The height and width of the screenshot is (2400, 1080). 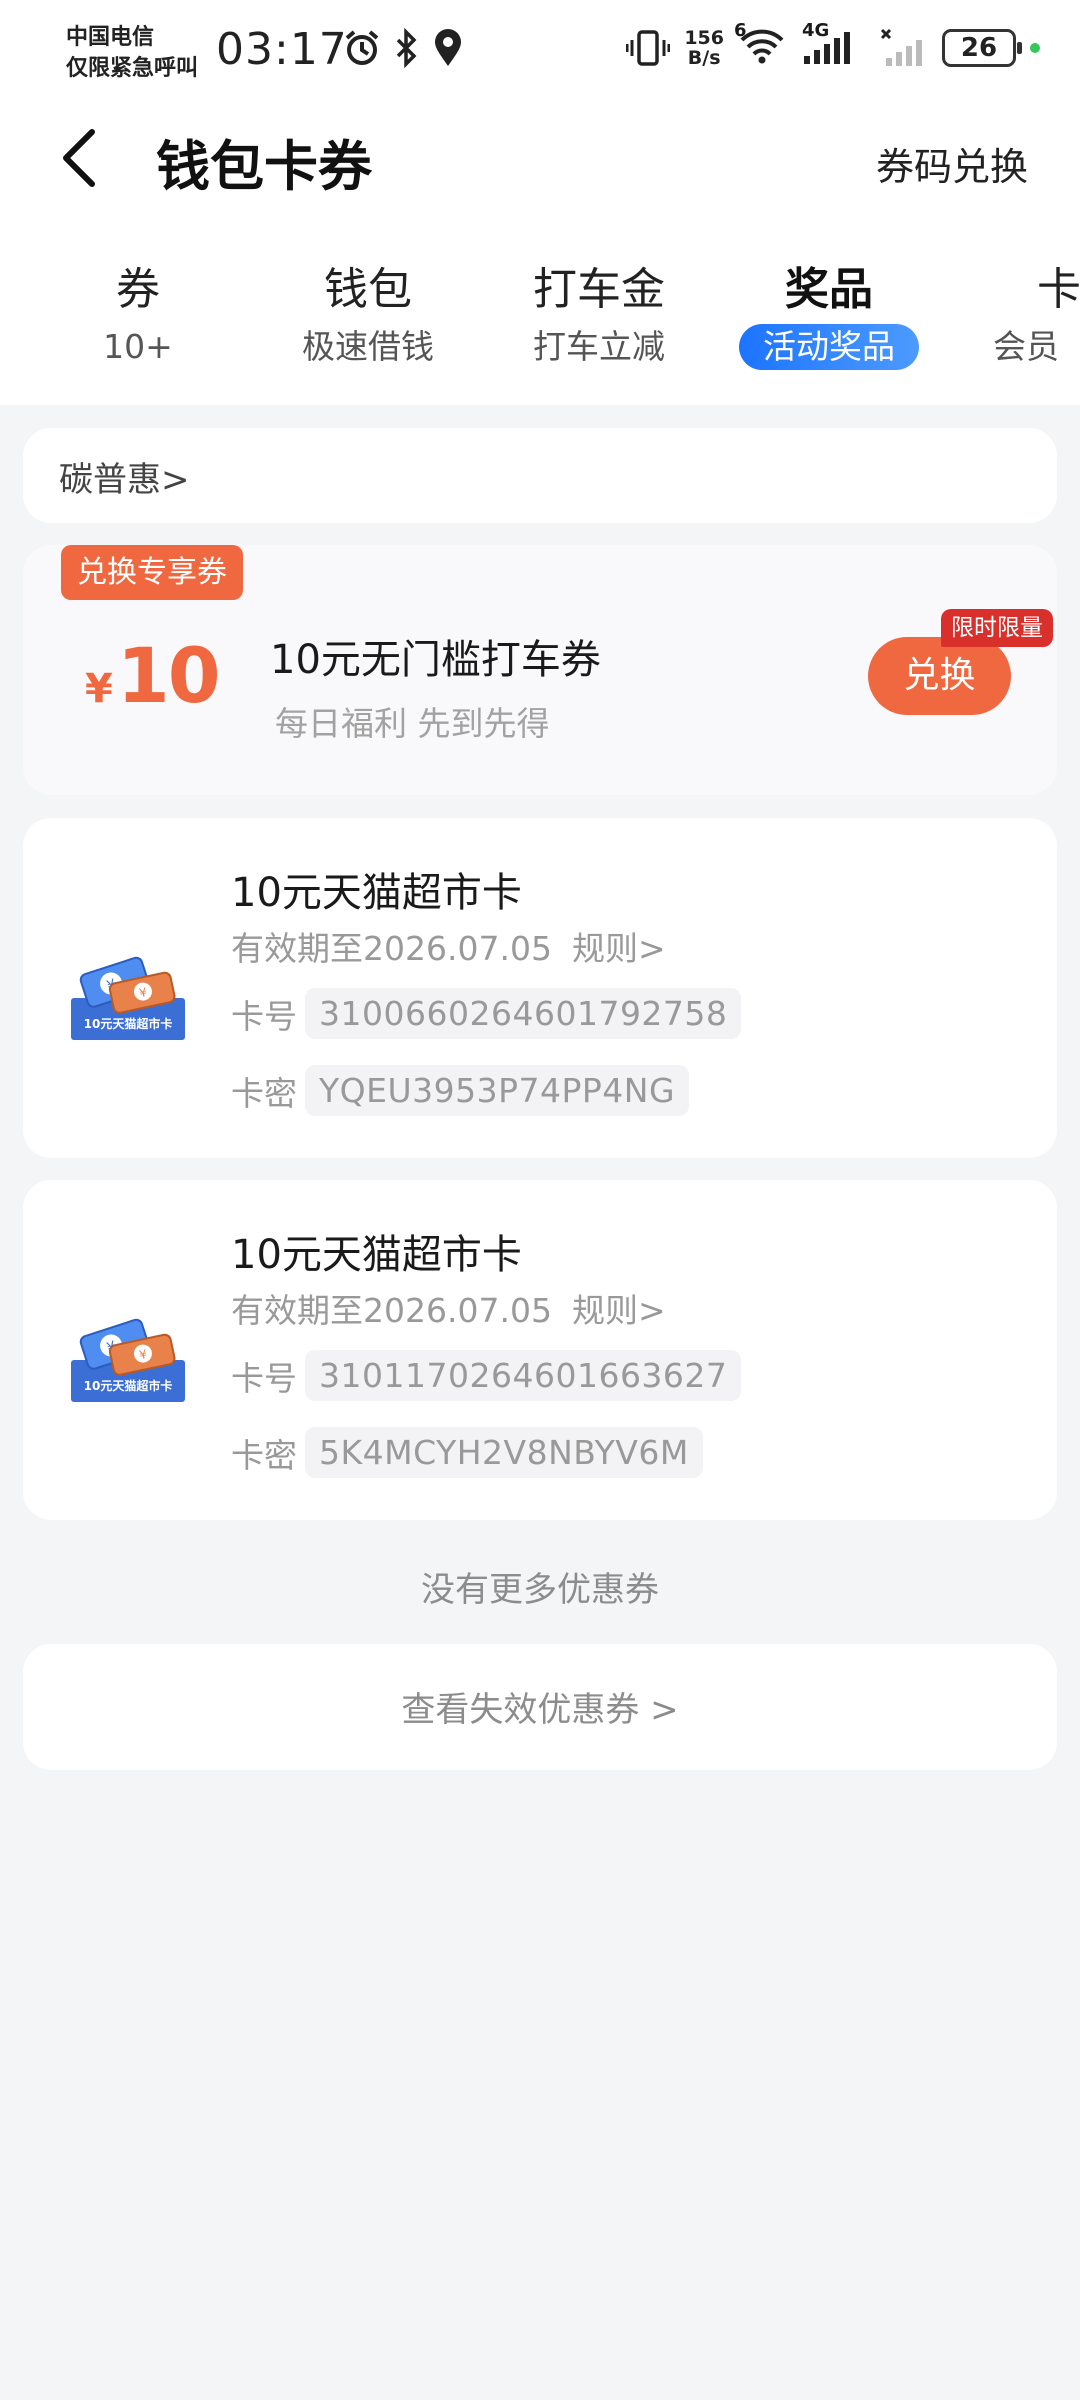 I want to click on card-number-row: 卡号 3101170264601663627, so click(x=486, y=1375).